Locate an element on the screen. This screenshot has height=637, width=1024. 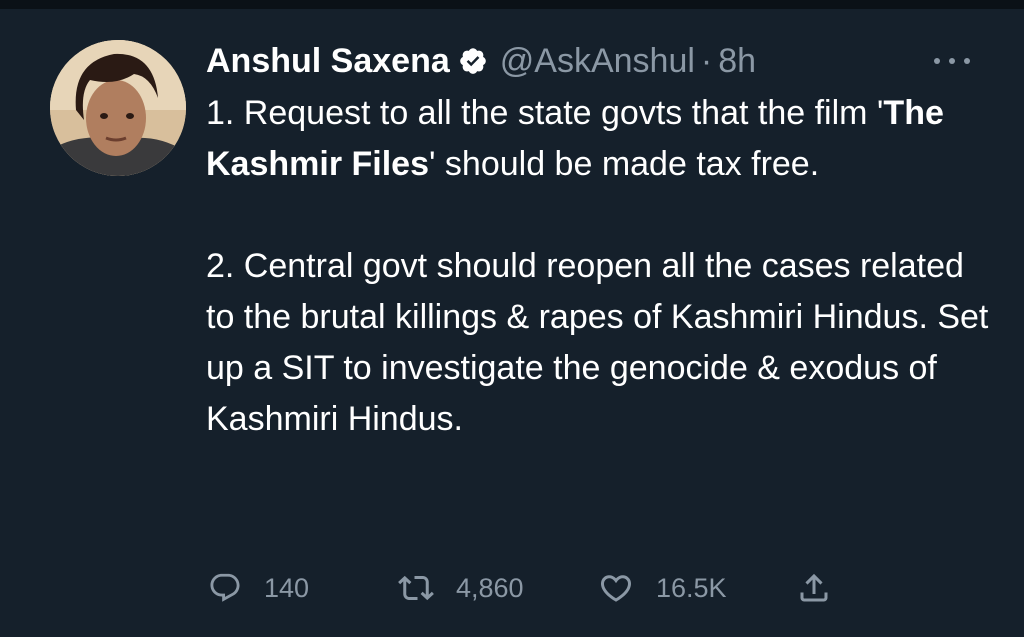
timestamp: 8h is located at coordinates (737, 61).